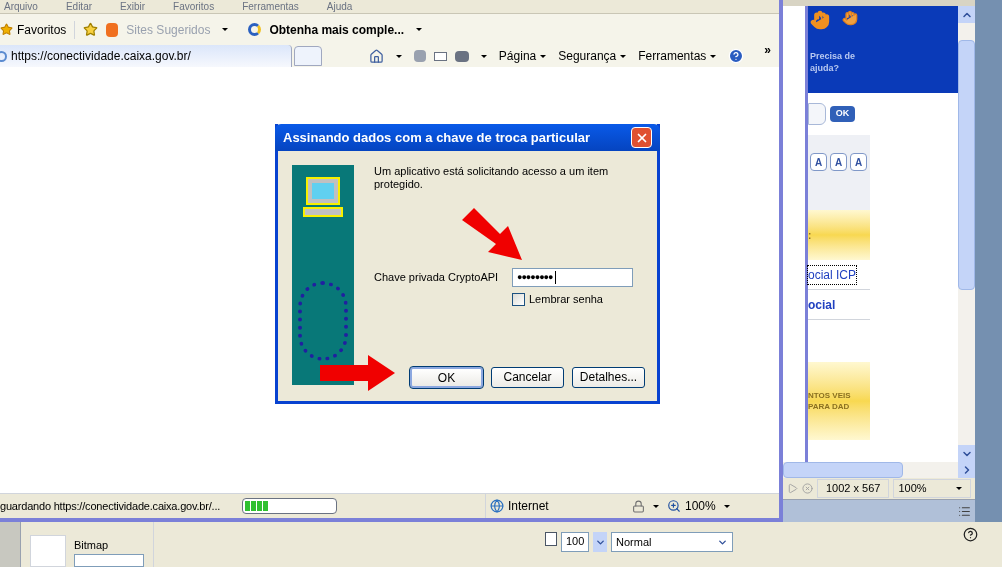 Image resolution: width=1002 pixels, height=567 pixels. I want to click on banner: NTOS VEIS PARA DAD, so click(839, 401).